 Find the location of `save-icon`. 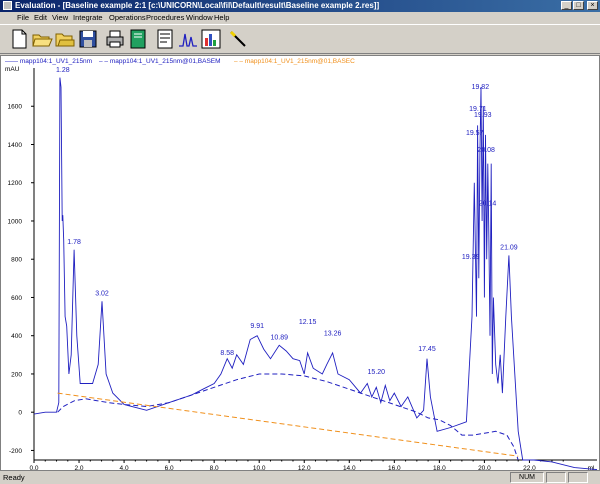

save-icon is located at coordinates (88, 39).